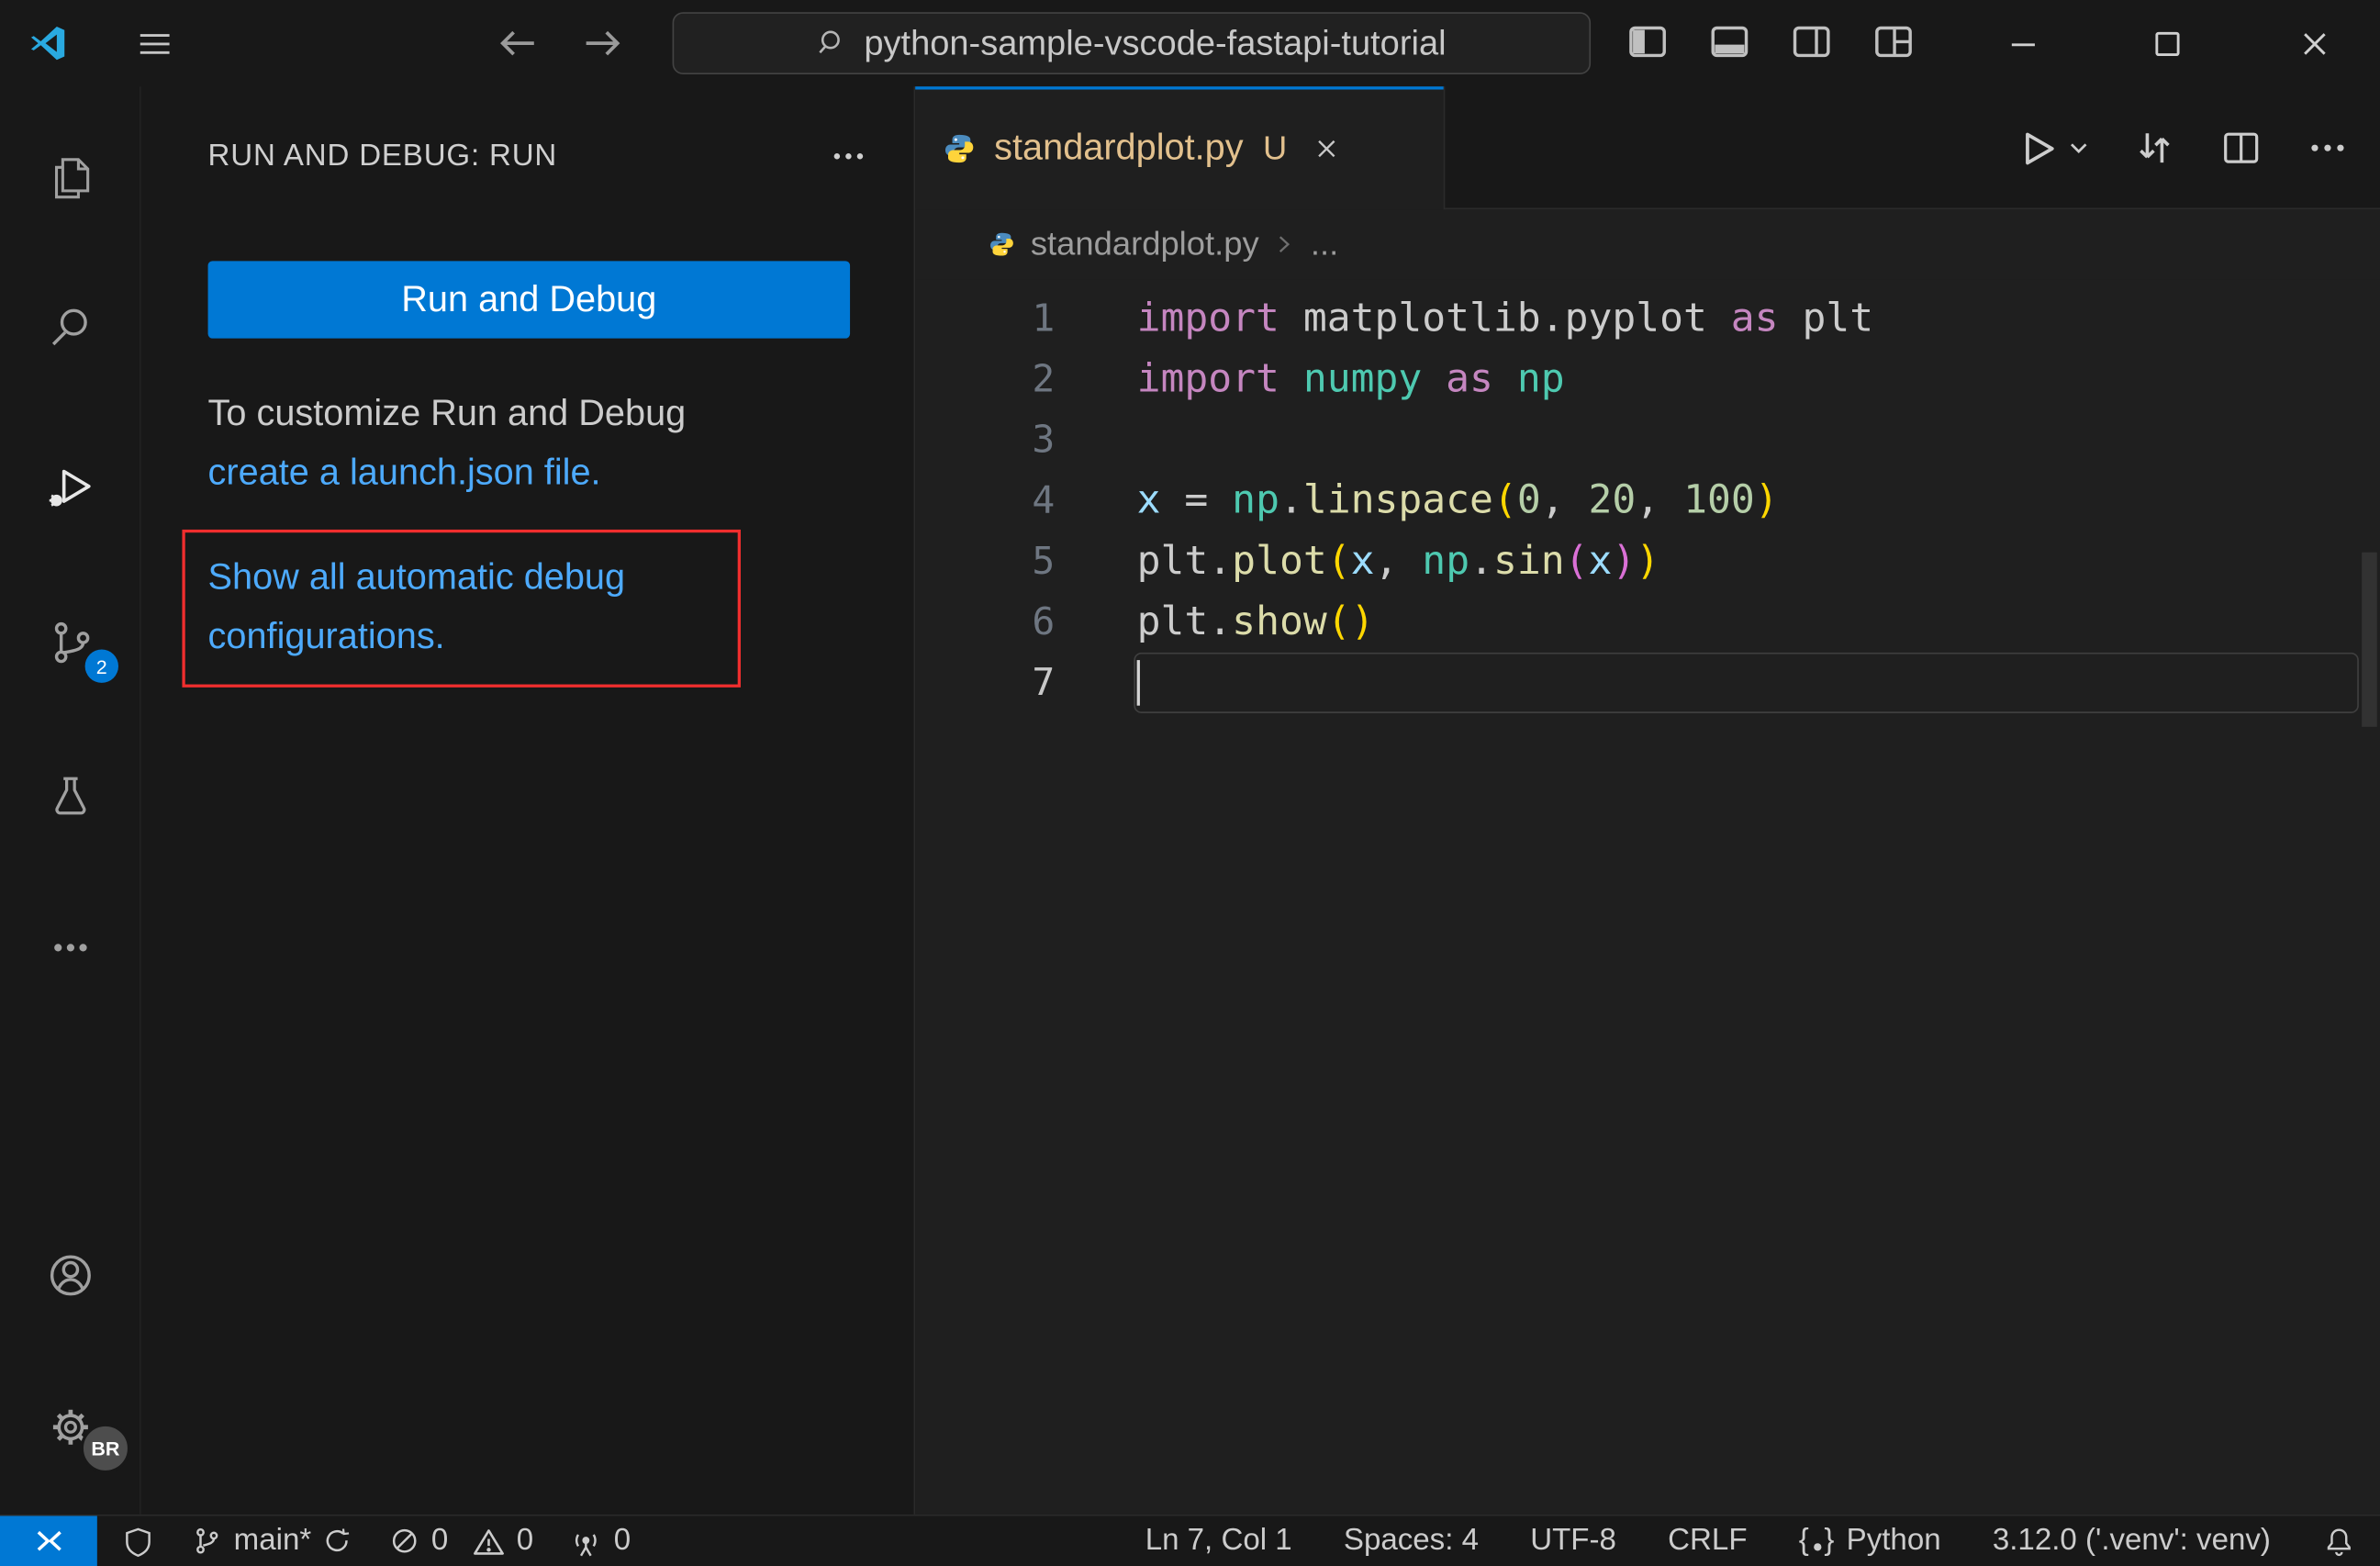 This screenshot has width=2380, height=1566. What do you see at coordinates (1044, 560) in the screenshot?
I see `line-number: 5` at bounding box center [1044, 560].